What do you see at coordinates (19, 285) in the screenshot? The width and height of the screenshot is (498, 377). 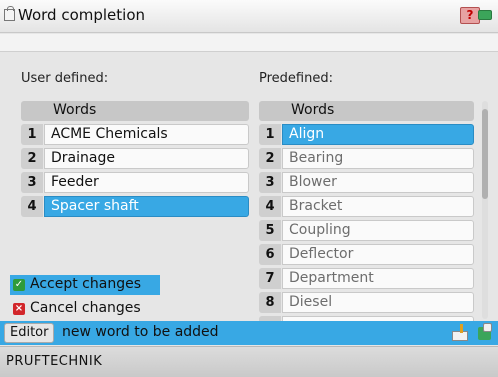 I see `check-icon: ✓` at bounding box center [19, 285].